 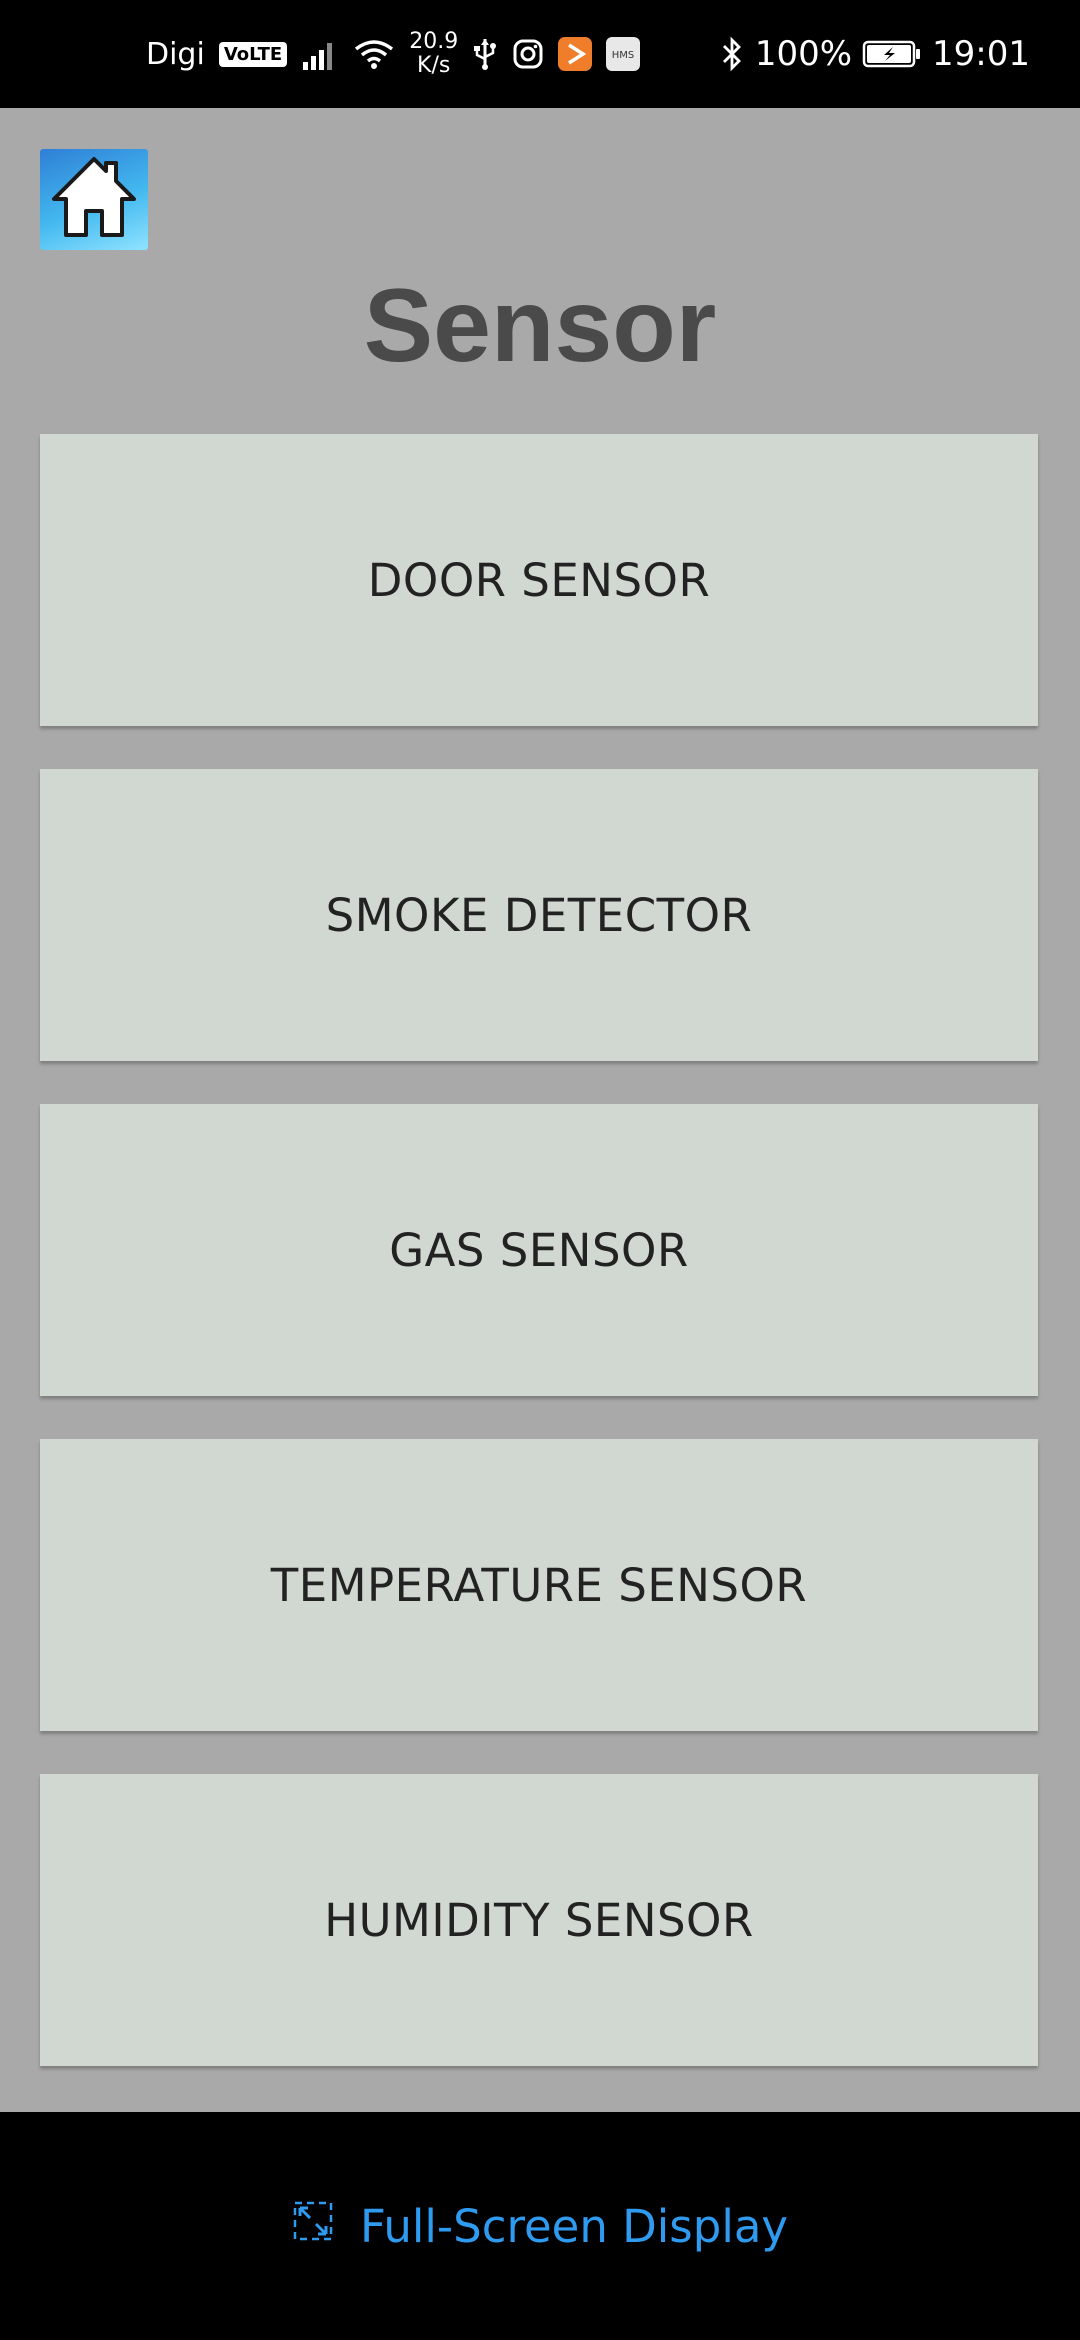 I want to click on speed-value: 20.9, so click(x=434, y=41).